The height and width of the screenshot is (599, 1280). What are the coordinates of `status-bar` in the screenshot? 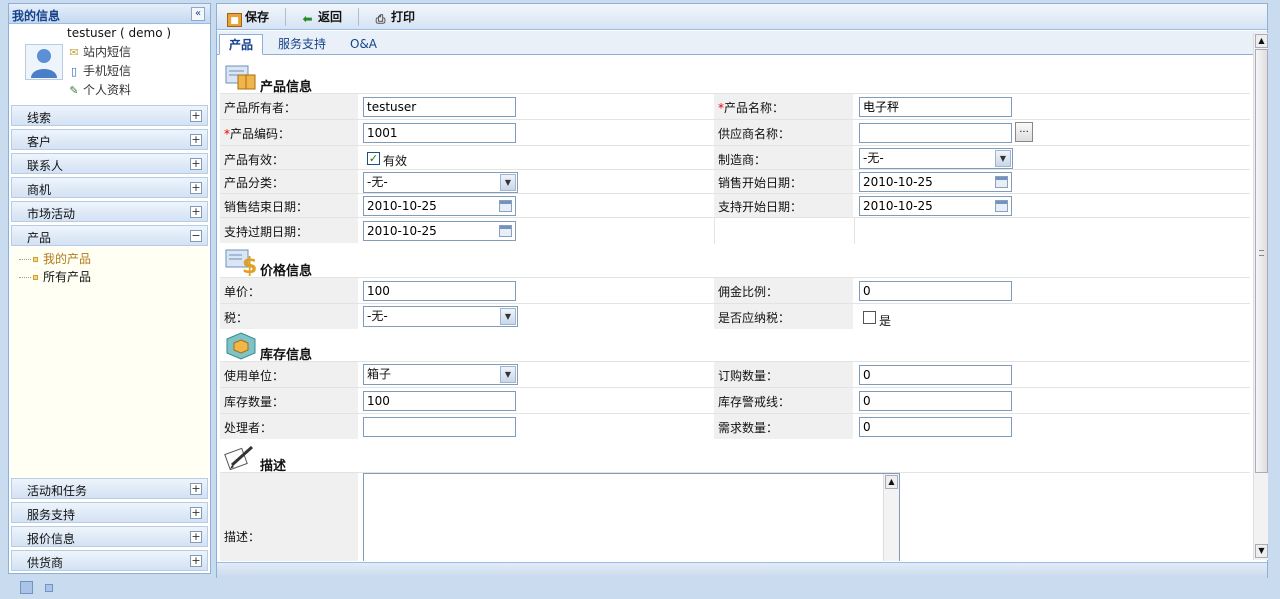 It's located at (742, 570).